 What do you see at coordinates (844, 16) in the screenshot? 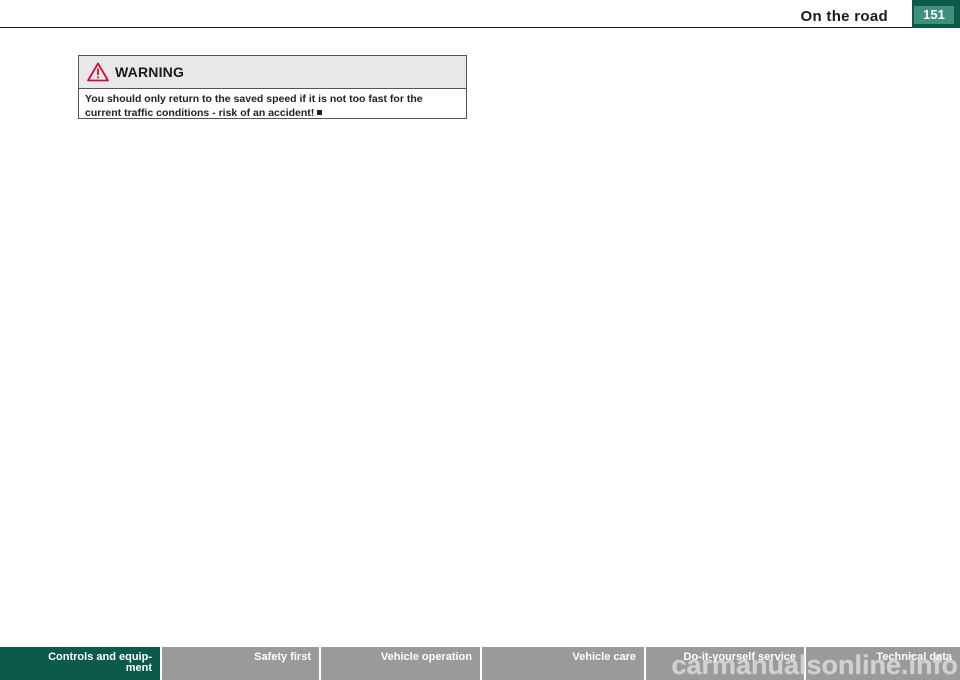
I see `section-title: On the road` at bounding box center [844, 16].